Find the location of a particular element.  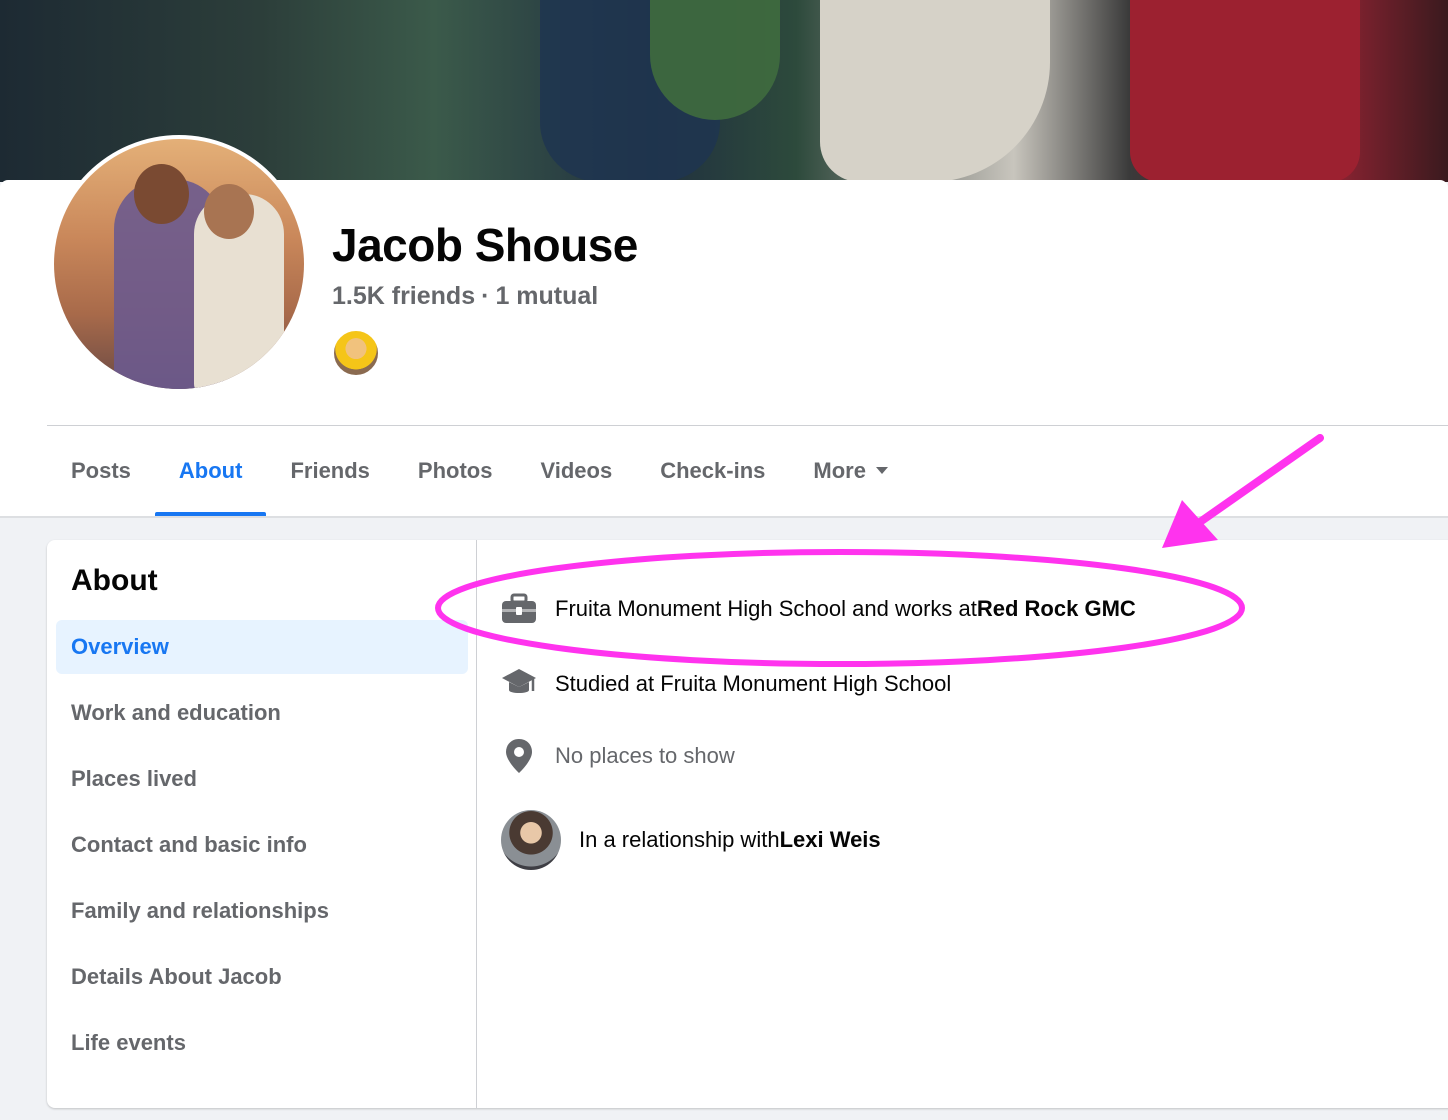

places-row: No places to show is located at coordinates (618, 756).